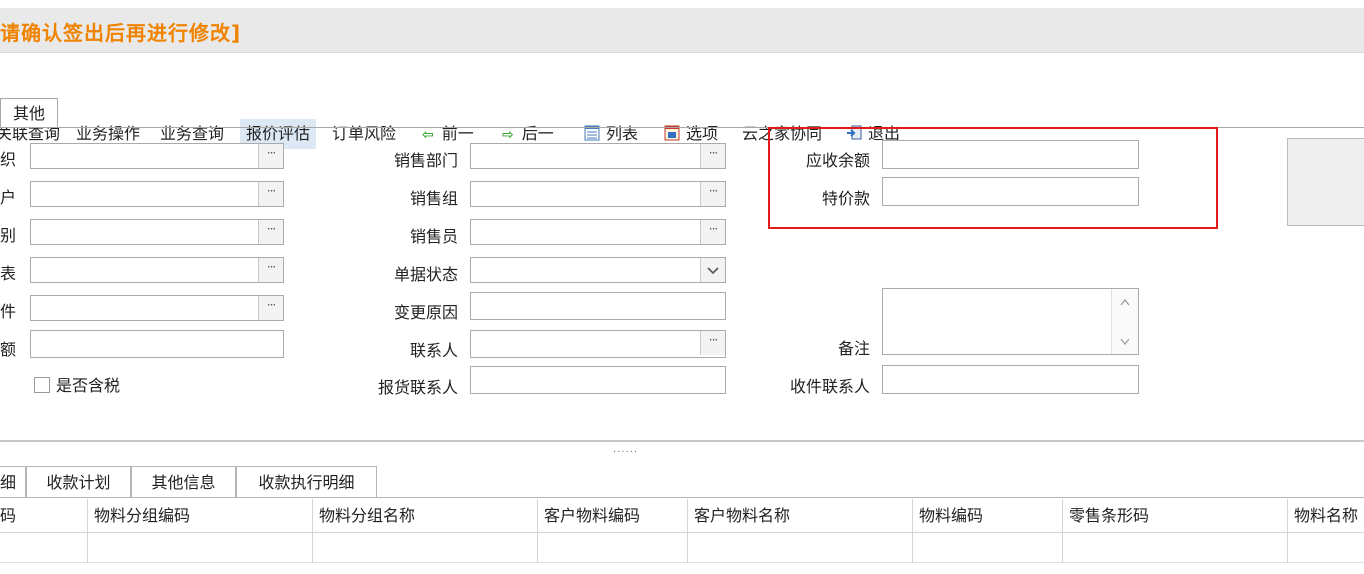 Image resolution: width=1364 pixels, height=574 pixels. Describe the element at coordinates (853, 348) in the screenshot. I see `remark-label: 备注` at that location.